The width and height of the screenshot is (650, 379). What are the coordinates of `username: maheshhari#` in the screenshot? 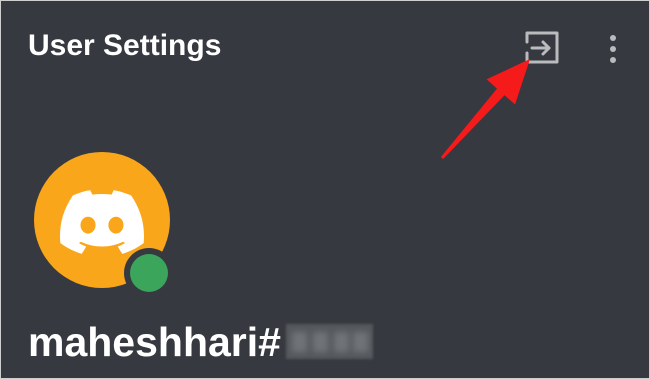 It's located at (154, 342).